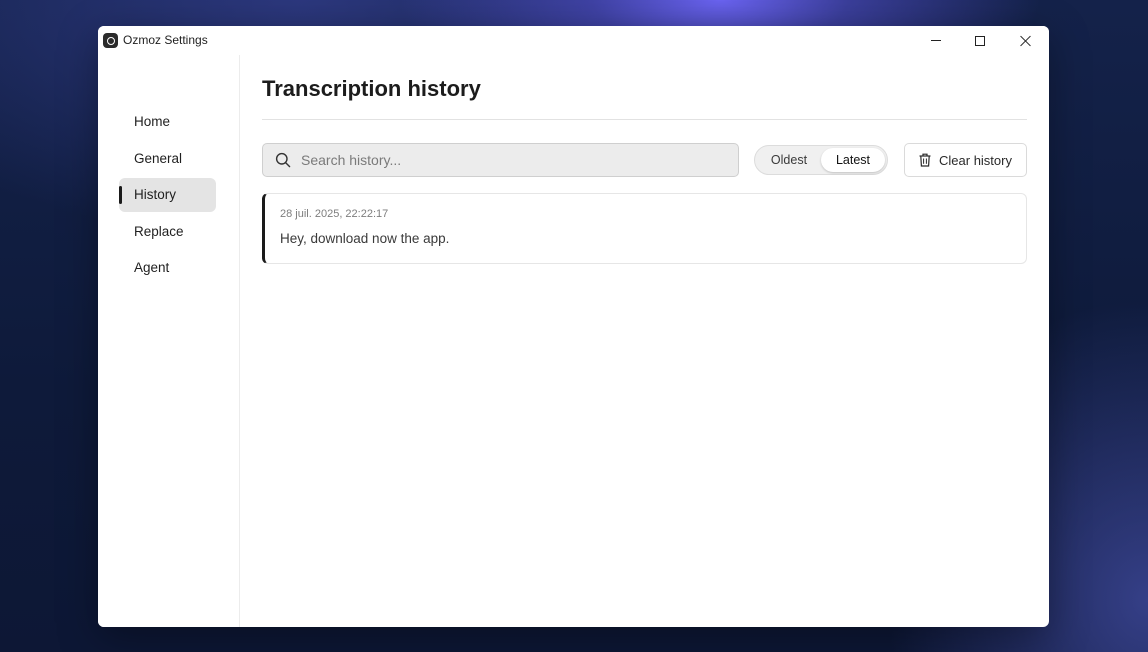  Describe the element at coordinates (283, 160) in the screenshot. I see `search-icon` at that location.